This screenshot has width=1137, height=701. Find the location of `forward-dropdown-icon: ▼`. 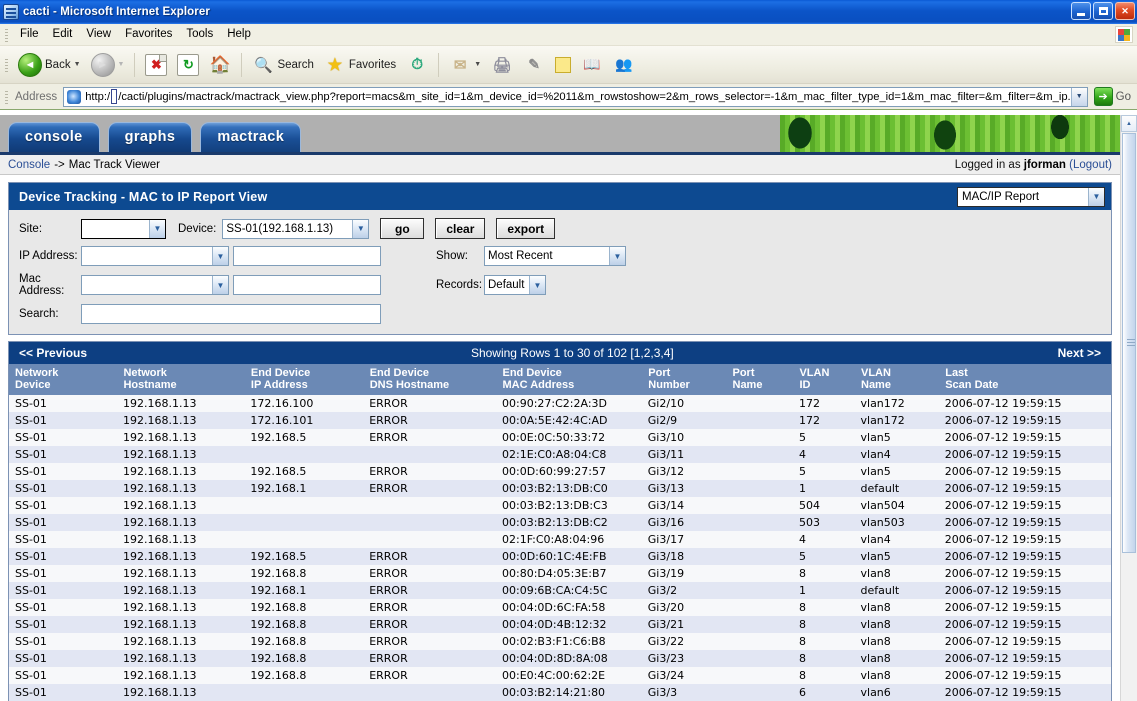

forward-dropdown-icon: ▼ is located at coordinates (121, 64).